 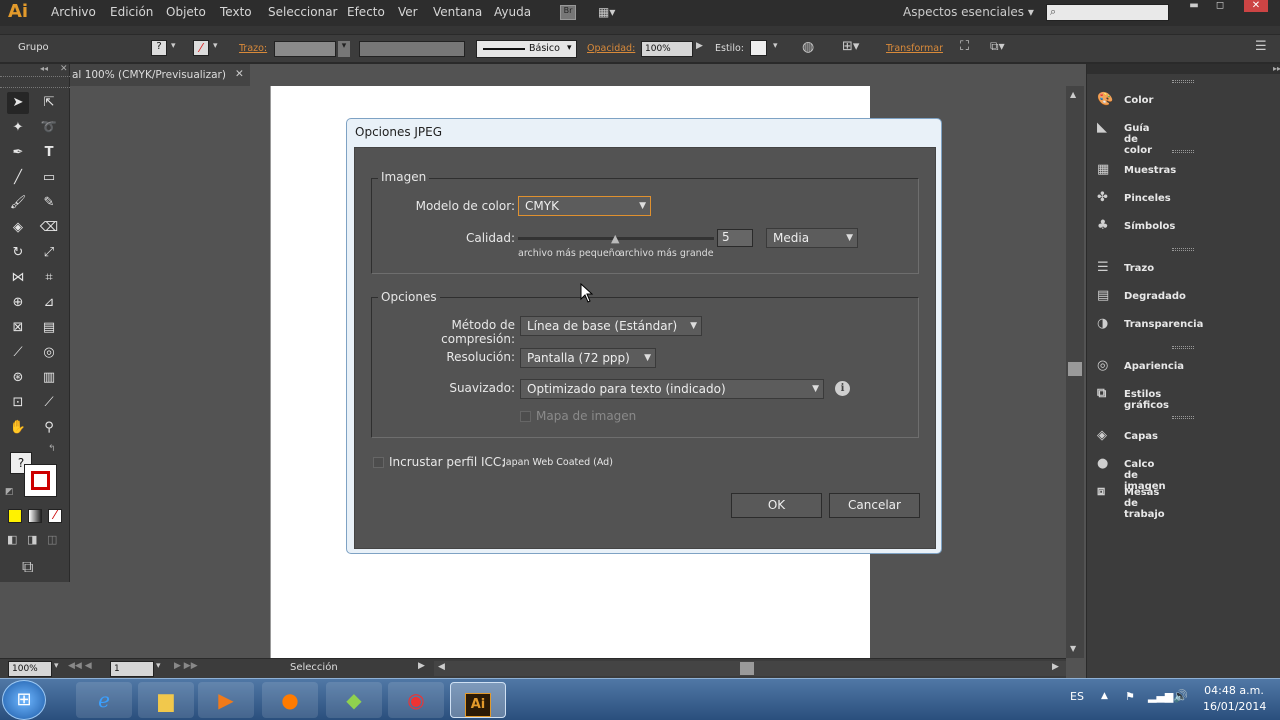 What do you see at coordinates (18, 178) in the screenshot?
I see `line-tool-icon: ╱` at bounding box center [18, 178].